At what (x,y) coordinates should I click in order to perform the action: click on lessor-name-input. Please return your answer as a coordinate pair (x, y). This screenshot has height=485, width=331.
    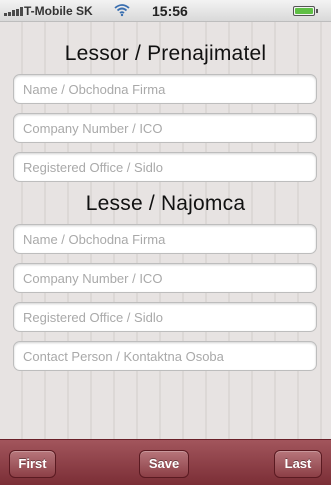
    Looking at the image, I should click on (165, 89).